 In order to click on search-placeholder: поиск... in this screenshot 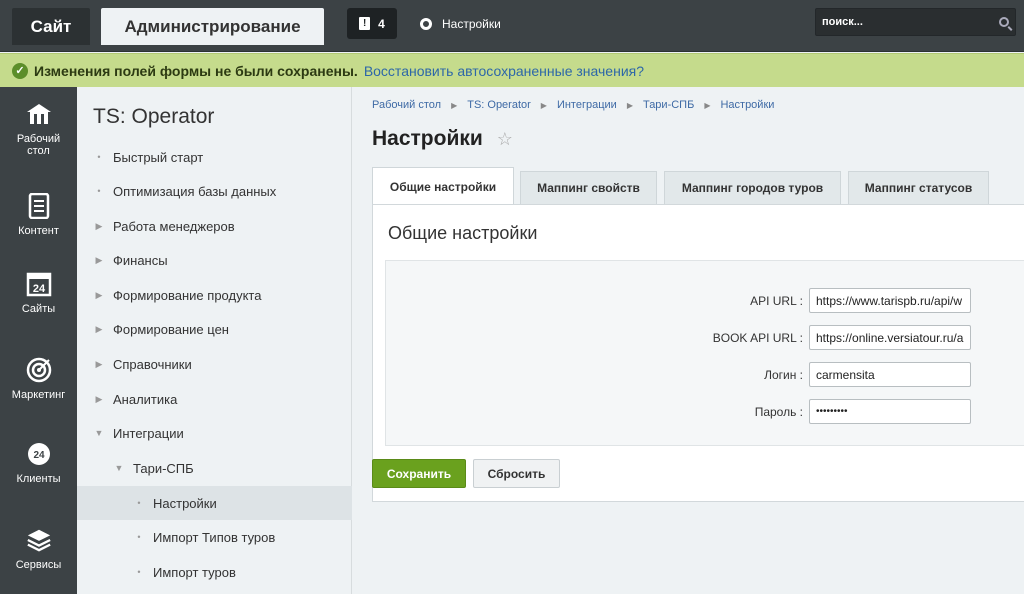, I will do `click(842, 22)`.